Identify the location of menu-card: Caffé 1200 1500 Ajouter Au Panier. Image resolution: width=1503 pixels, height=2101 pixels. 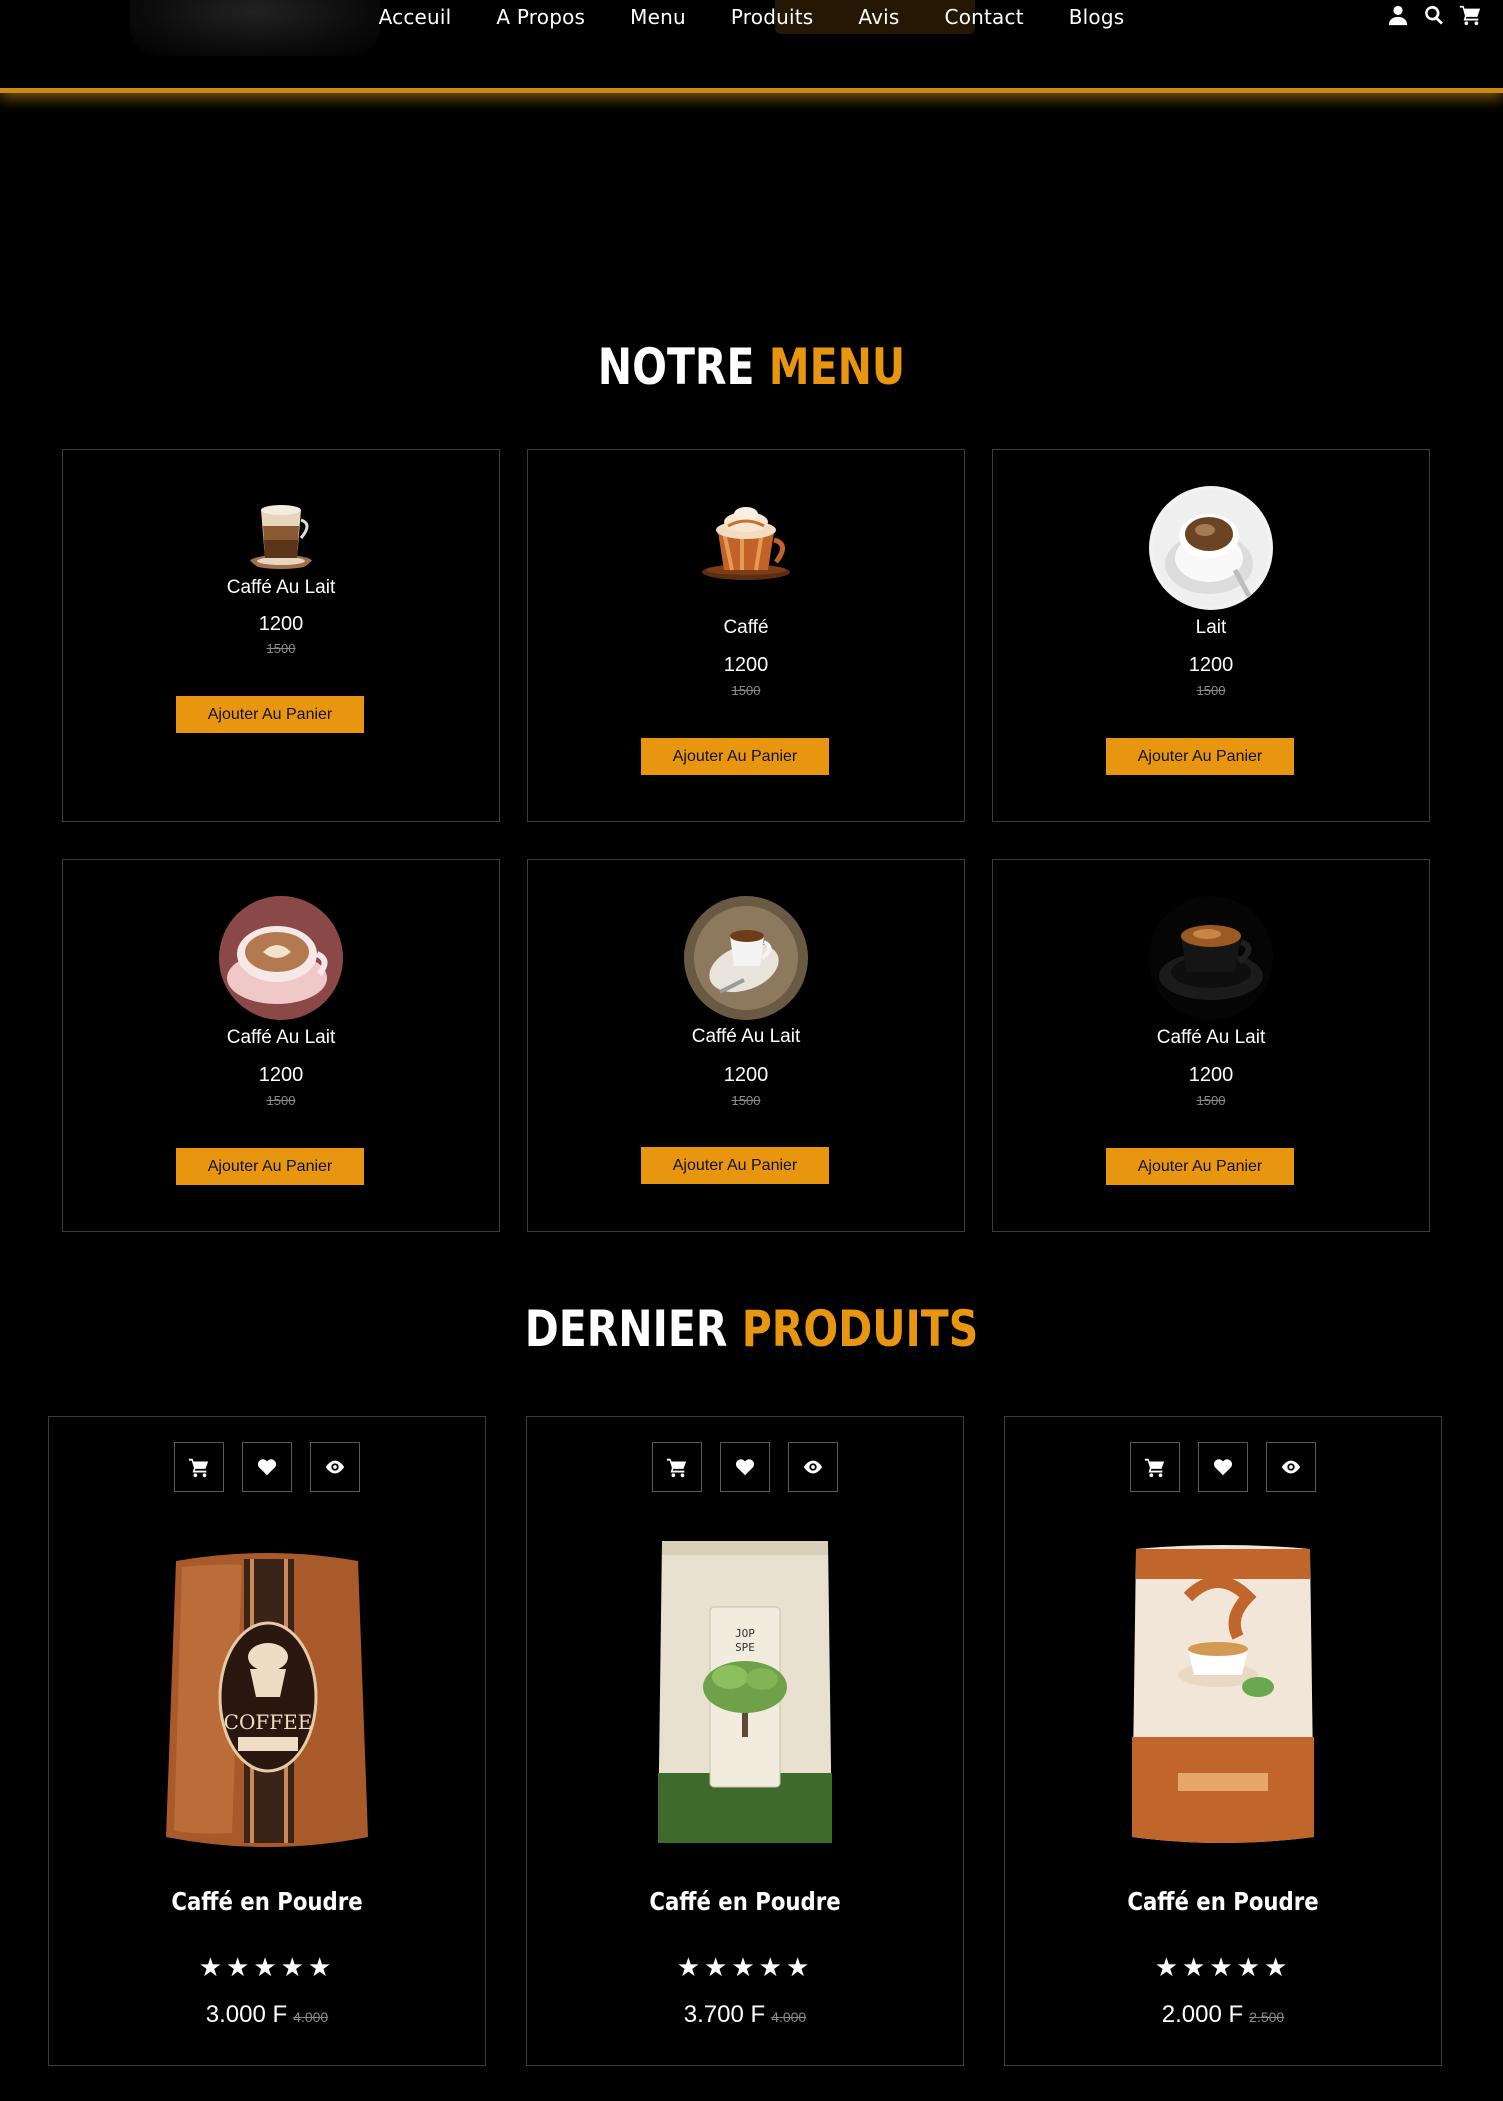
(746, 635).